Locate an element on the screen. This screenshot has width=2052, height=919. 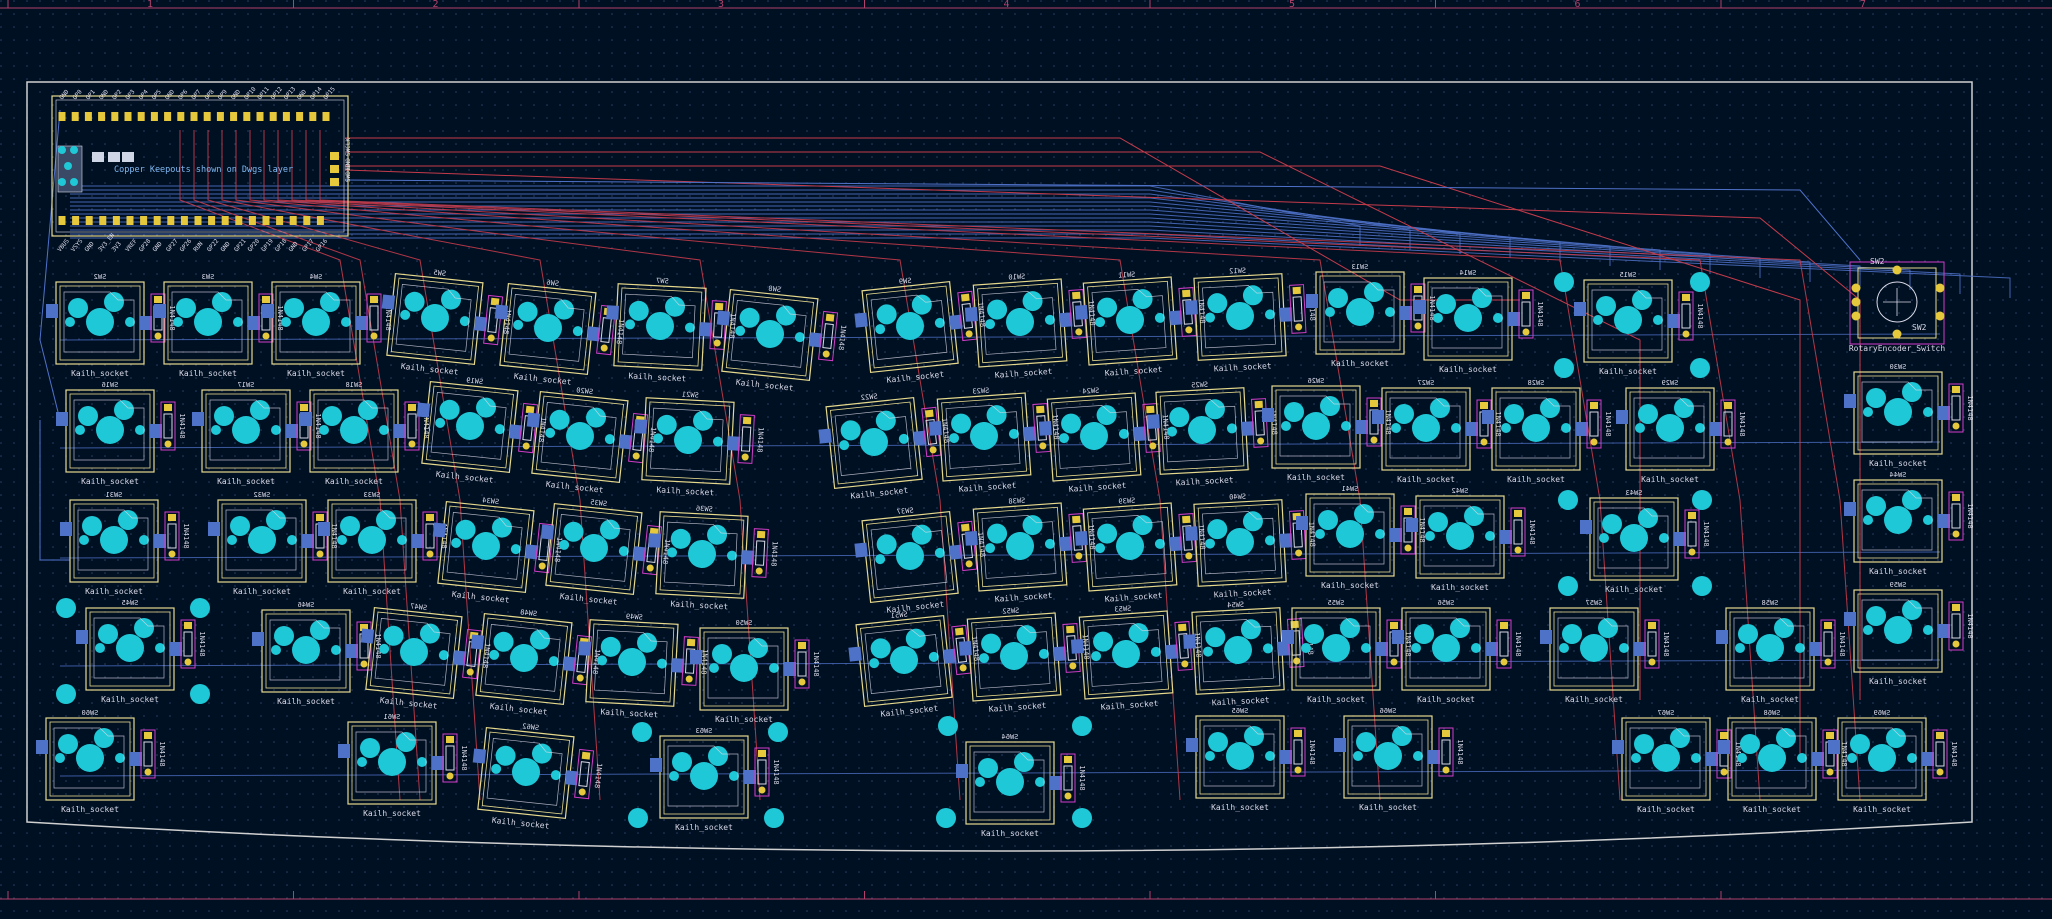
switch-ref: SW65 is located at coordinates (1240, 711).